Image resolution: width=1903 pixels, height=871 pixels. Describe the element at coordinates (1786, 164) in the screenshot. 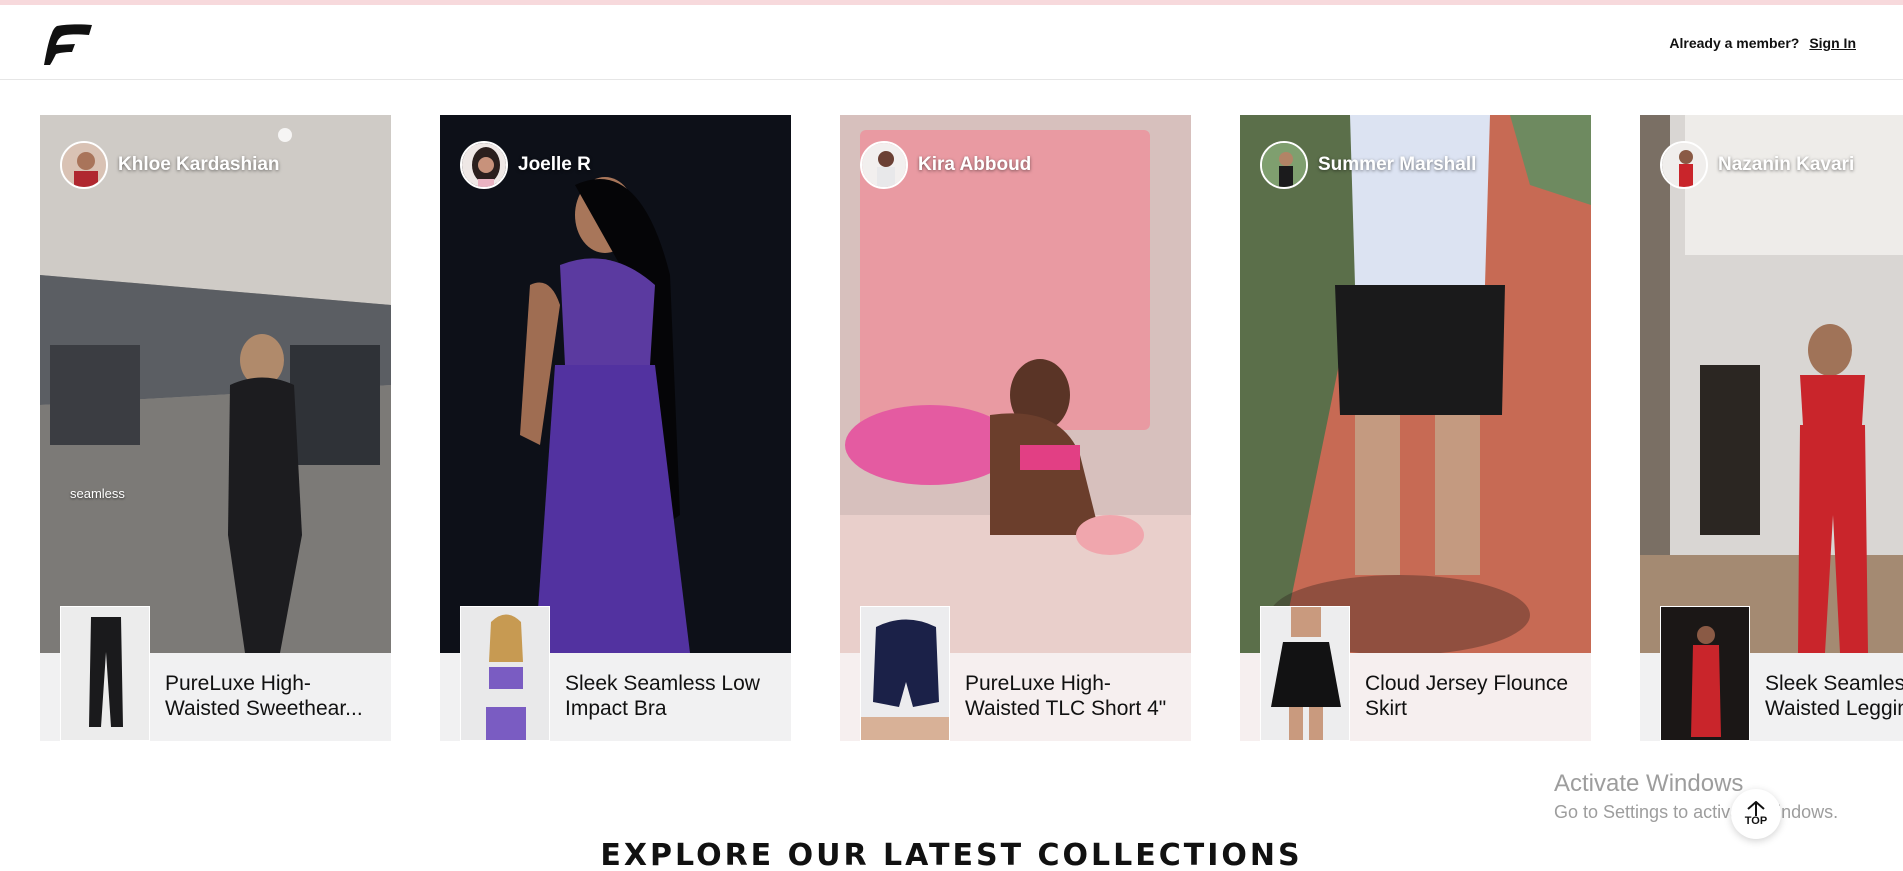

I see `creator-name: Nazanin Kavari` at that location.